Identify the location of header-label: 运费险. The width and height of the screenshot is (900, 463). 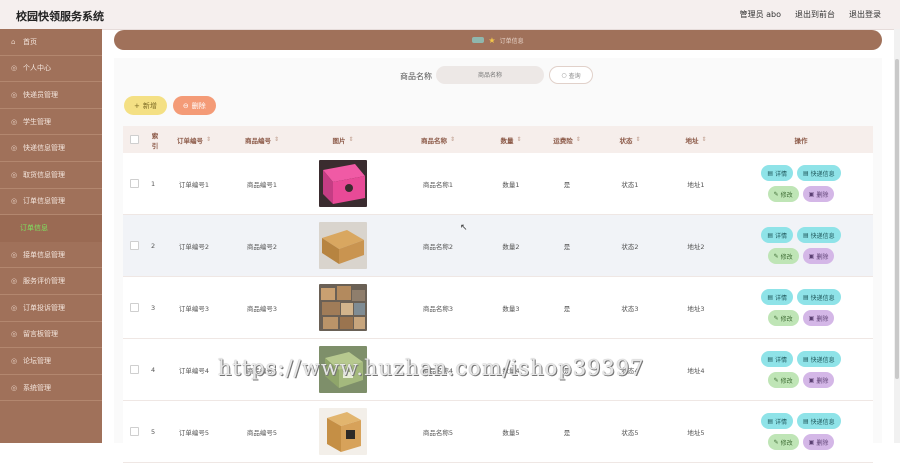
(563, 140).